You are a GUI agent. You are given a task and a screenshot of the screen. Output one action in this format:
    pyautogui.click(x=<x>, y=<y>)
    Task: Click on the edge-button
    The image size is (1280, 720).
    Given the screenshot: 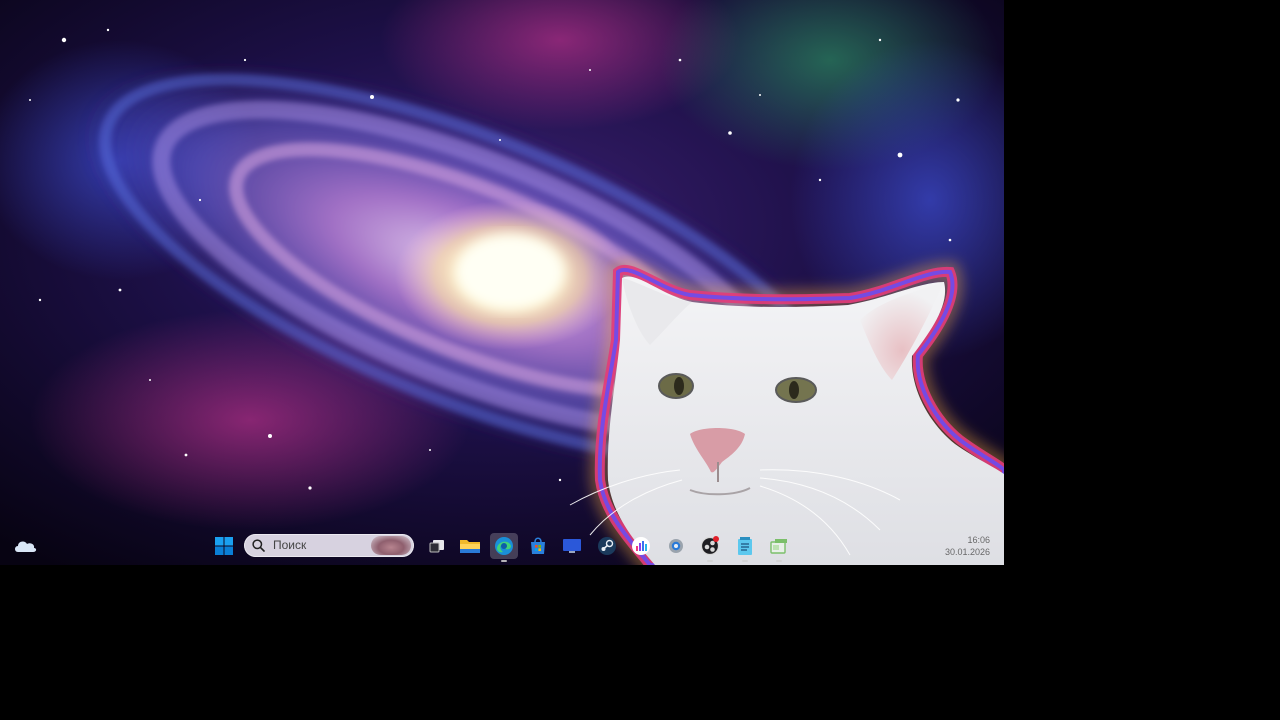 What is the action you would take?
    pyautogui.click(x=504, y=547)
    